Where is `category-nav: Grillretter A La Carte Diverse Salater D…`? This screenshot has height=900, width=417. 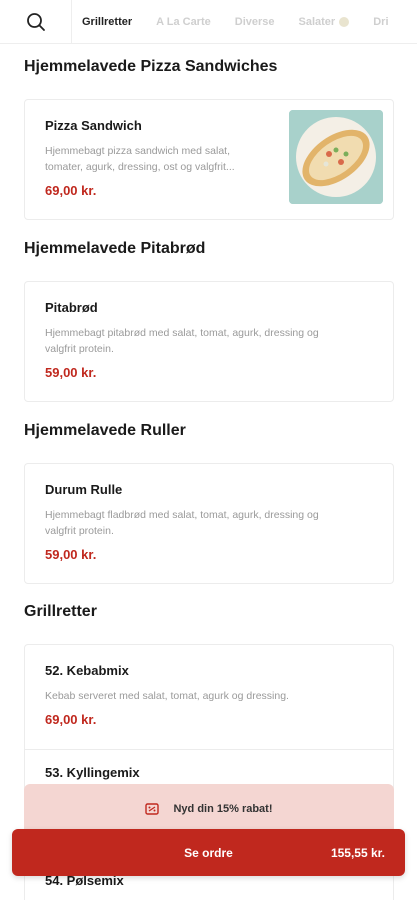 category-nav: Grillretter A La Carte Diverse Salater D… is located at coordinates (208, 22).